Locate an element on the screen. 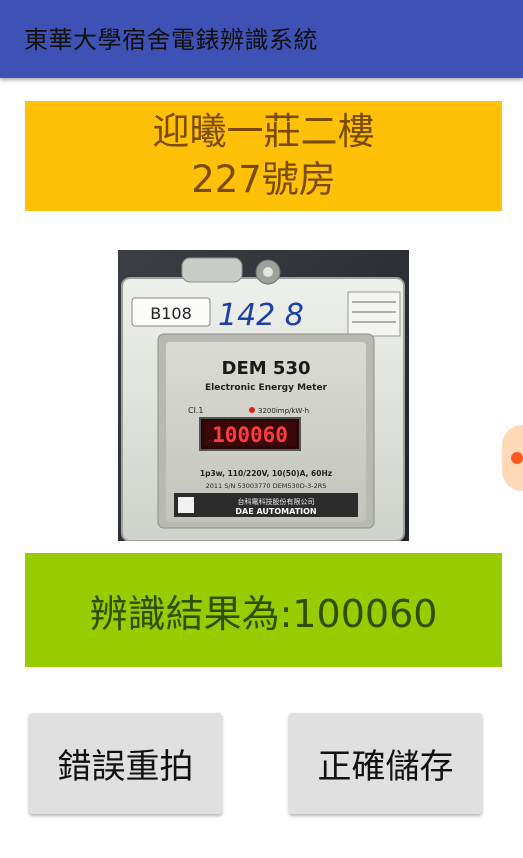  handle-dot-icon is located at coordinates (517, 458).